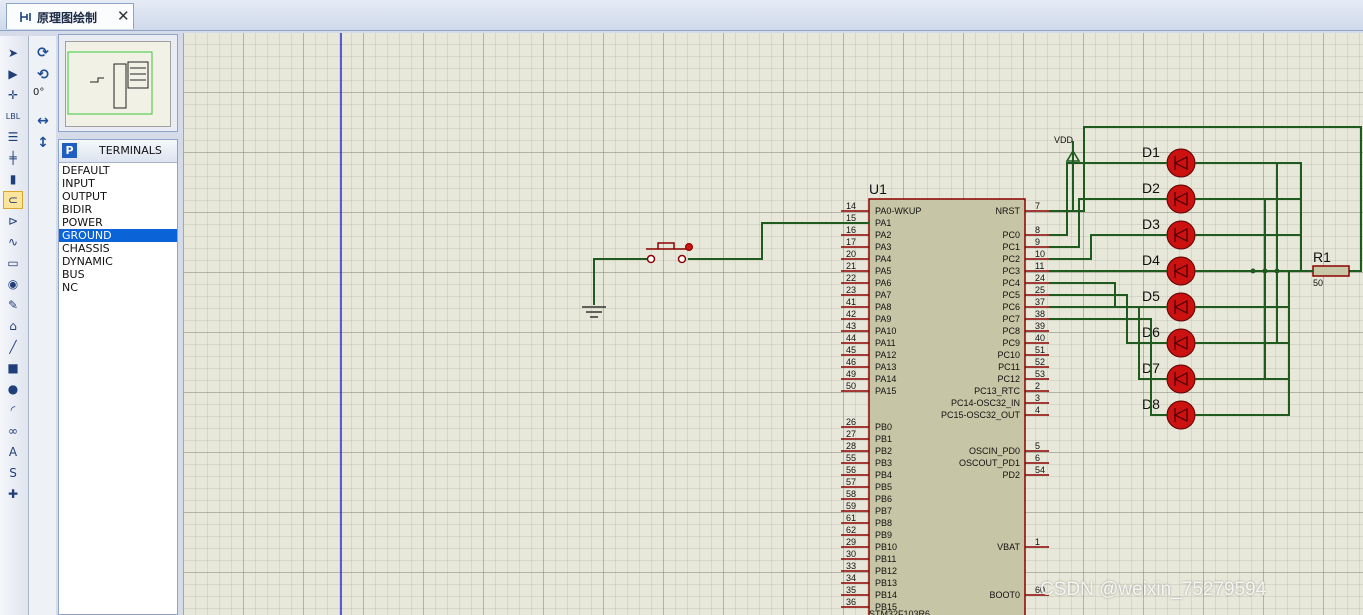 The width and height of the screenshot is (1363, 615). What do you see at coordinates (42, 325) in the screenshot?
I see `orientation-toolbar: ⟳ ⟲ 0° ↔ ↕` at bounding box center [42, 325].